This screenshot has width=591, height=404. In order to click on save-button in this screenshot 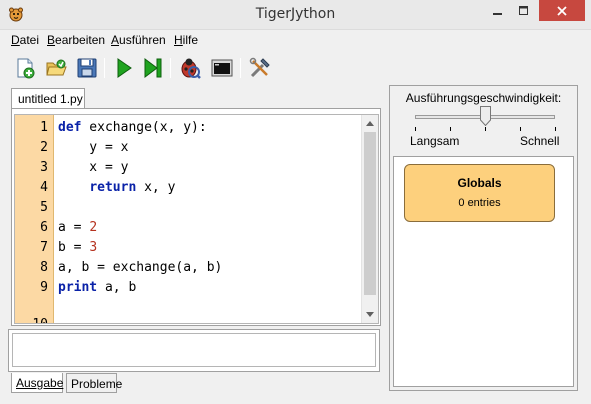, I will do `click(87, 68)`.